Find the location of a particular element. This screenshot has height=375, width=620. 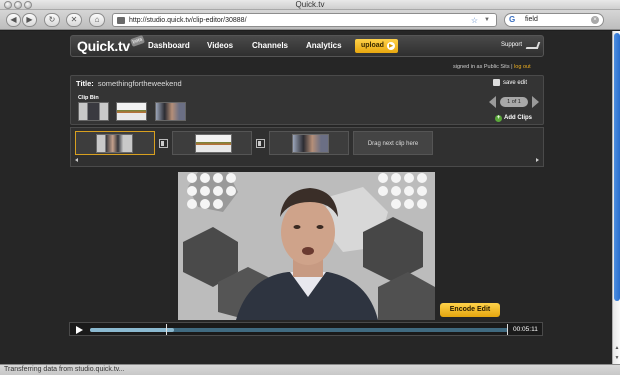

window-title: Quick.tv is located at coordinates (310, 4).